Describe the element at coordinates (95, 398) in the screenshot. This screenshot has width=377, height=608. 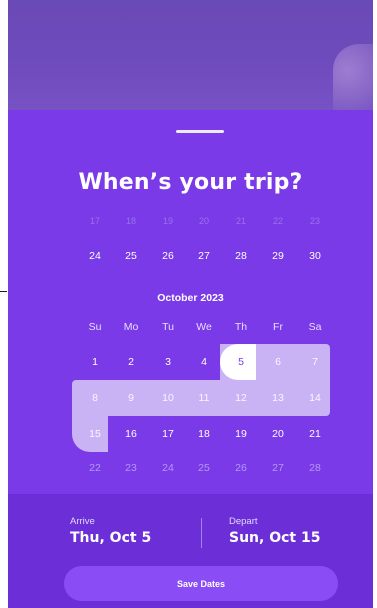
I see `day-cell: 8` at that location.